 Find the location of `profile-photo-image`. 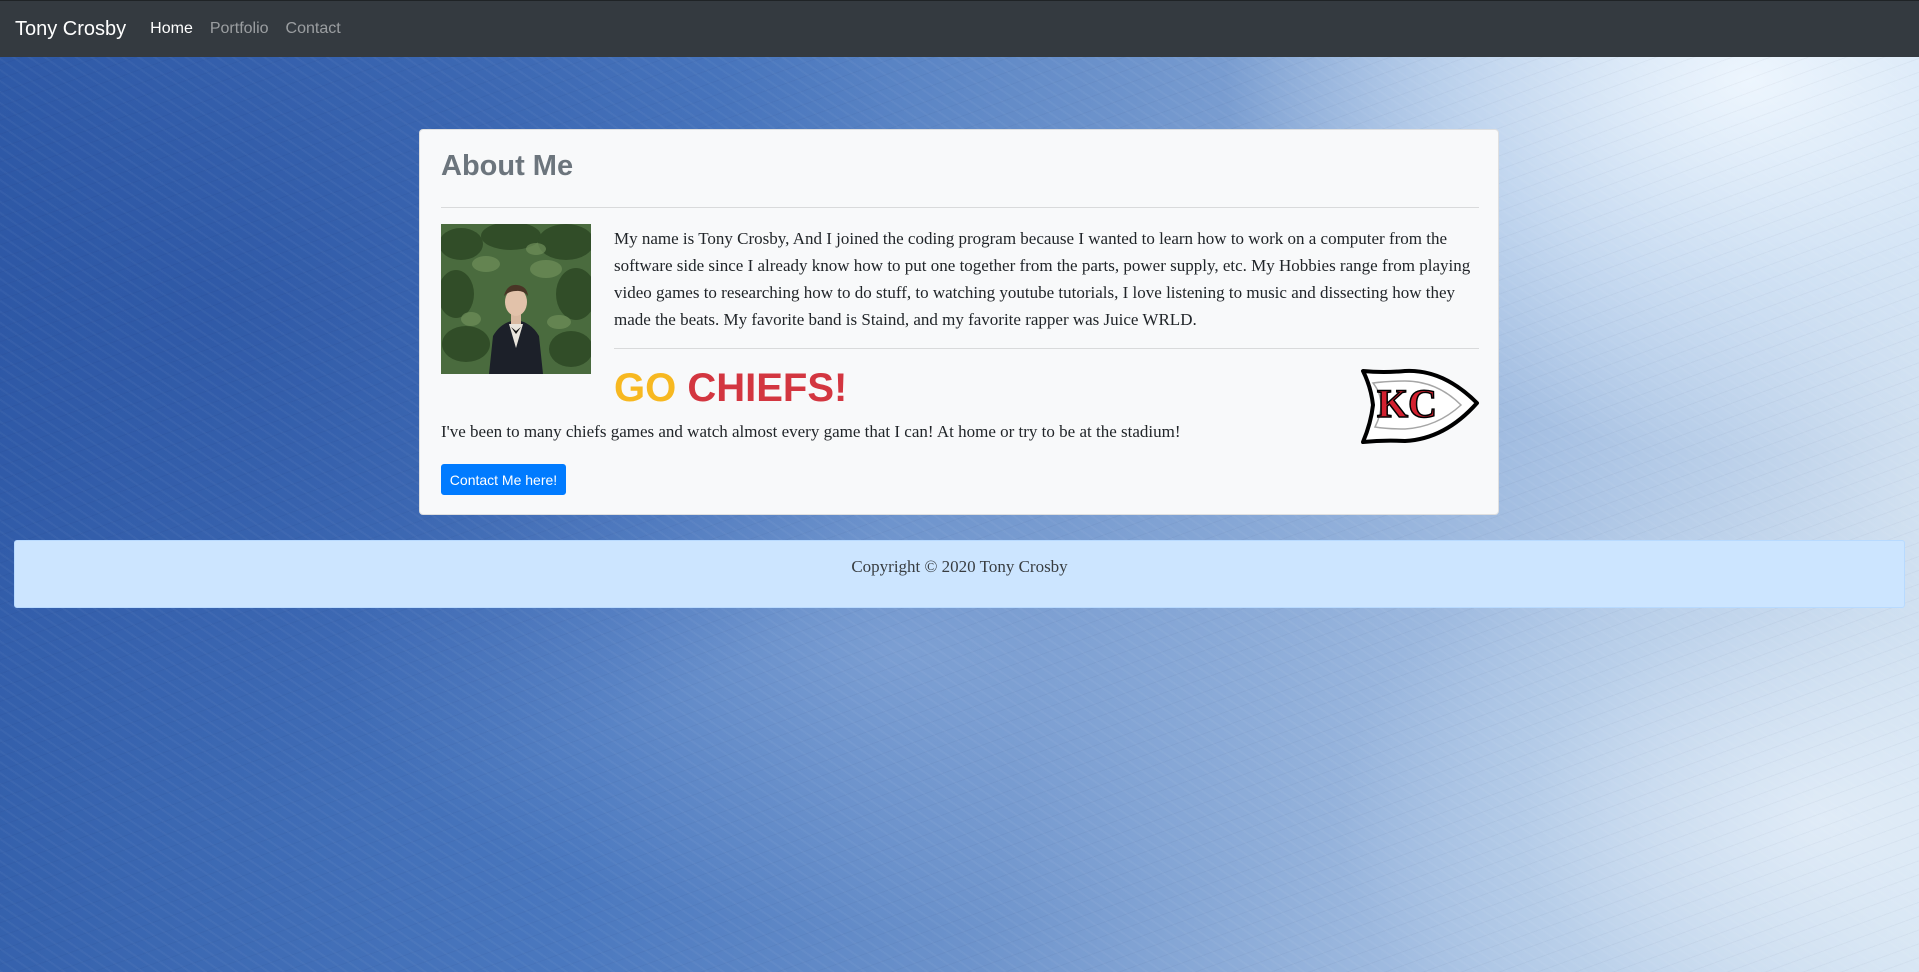

profile-photo-image is located at coordinates (516, 299).